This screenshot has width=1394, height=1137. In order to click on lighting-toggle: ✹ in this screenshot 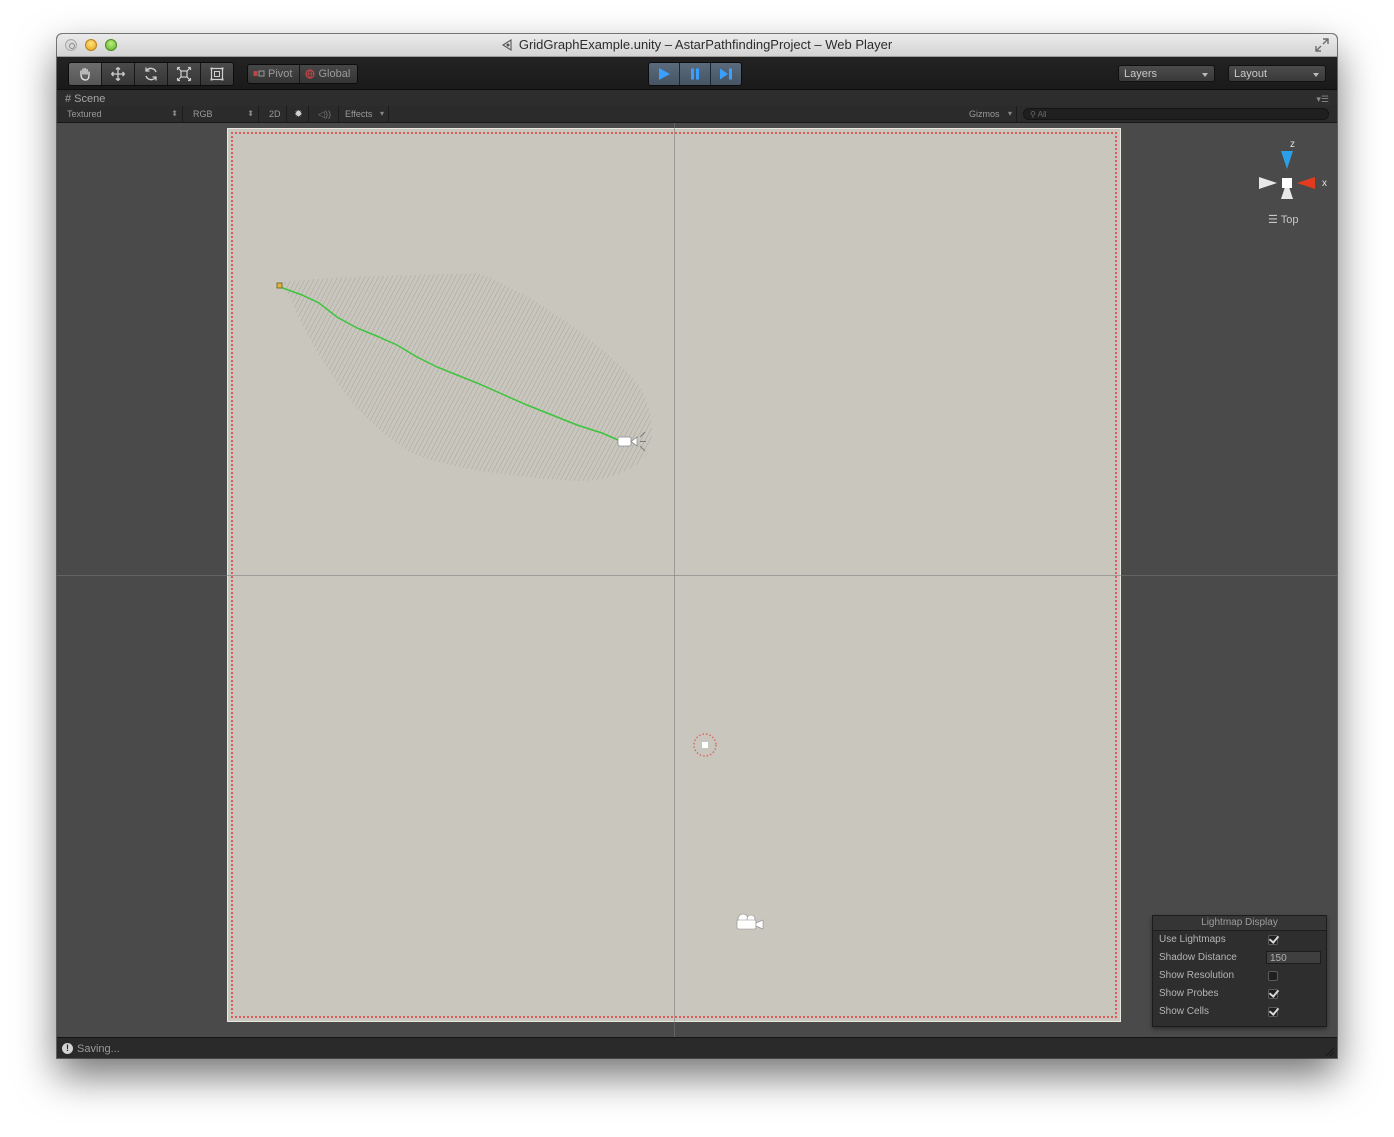, I will do `click(299, 114)`.